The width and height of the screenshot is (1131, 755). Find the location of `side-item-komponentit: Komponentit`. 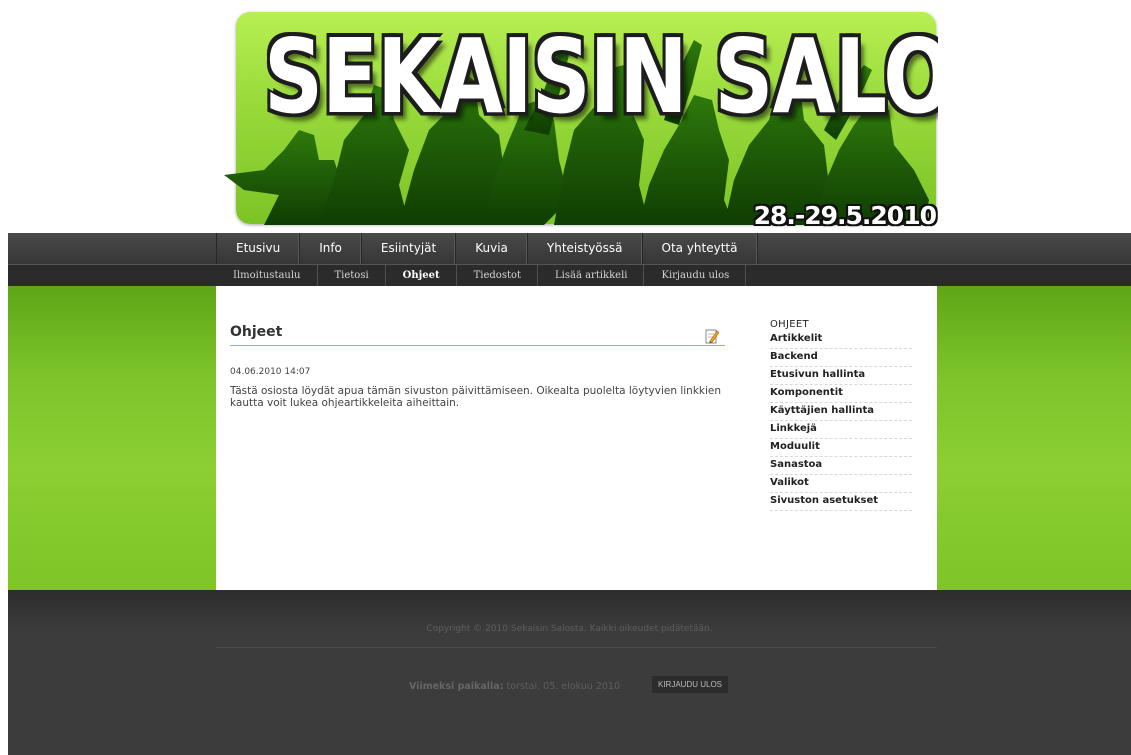

side-item-komponentit: Komponentit is located at coordinates (841, 394).